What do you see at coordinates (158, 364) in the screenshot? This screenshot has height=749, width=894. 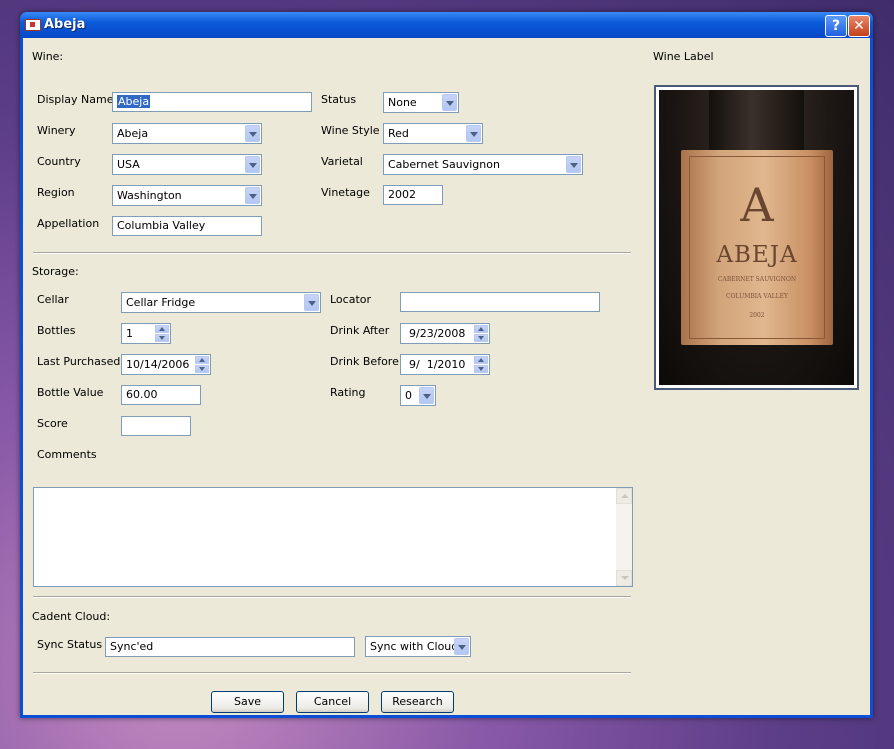 I see `last-purchased-value: 10/14/2006` at bounding box center [158, 364].